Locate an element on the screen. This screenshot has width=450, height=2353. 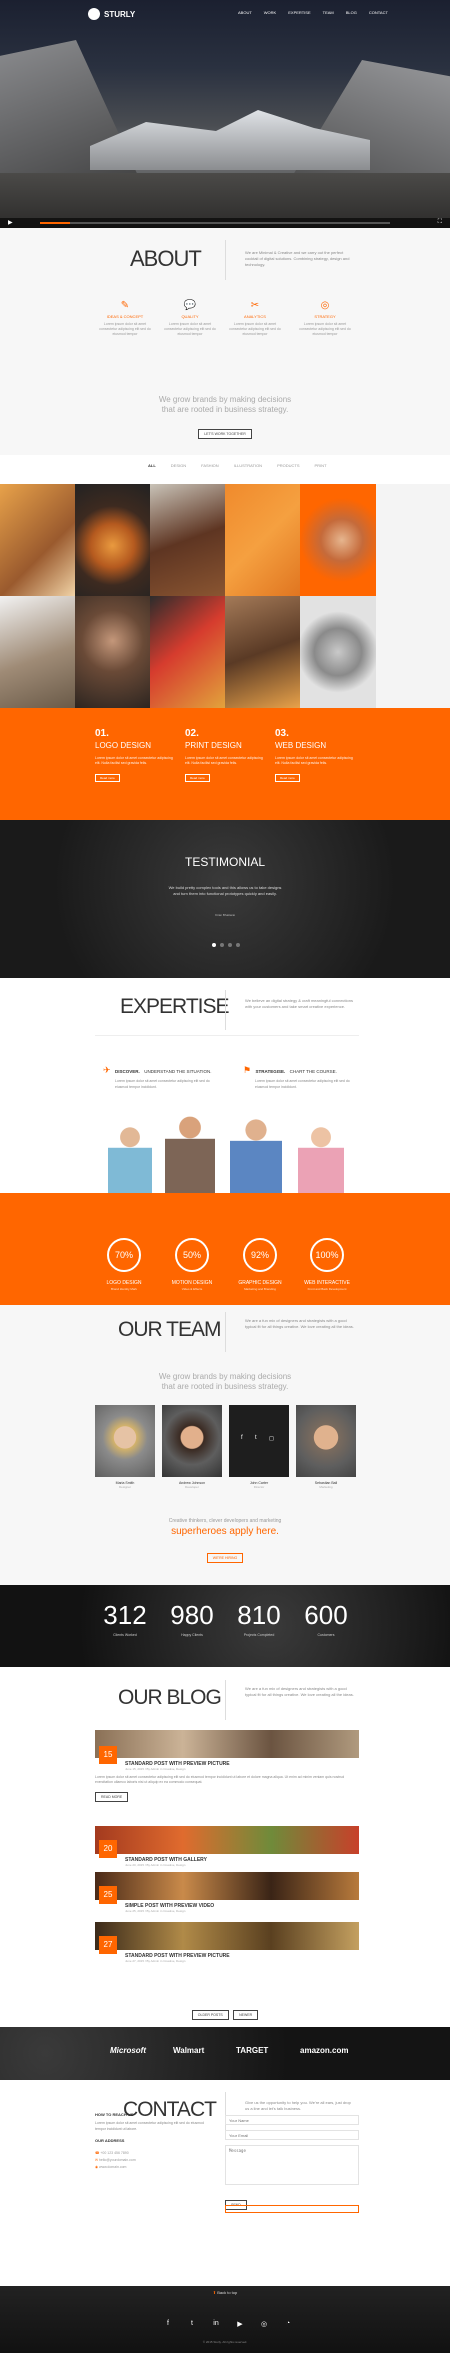
youtube-icon: ▶ is located at coordinates (240, 2325).